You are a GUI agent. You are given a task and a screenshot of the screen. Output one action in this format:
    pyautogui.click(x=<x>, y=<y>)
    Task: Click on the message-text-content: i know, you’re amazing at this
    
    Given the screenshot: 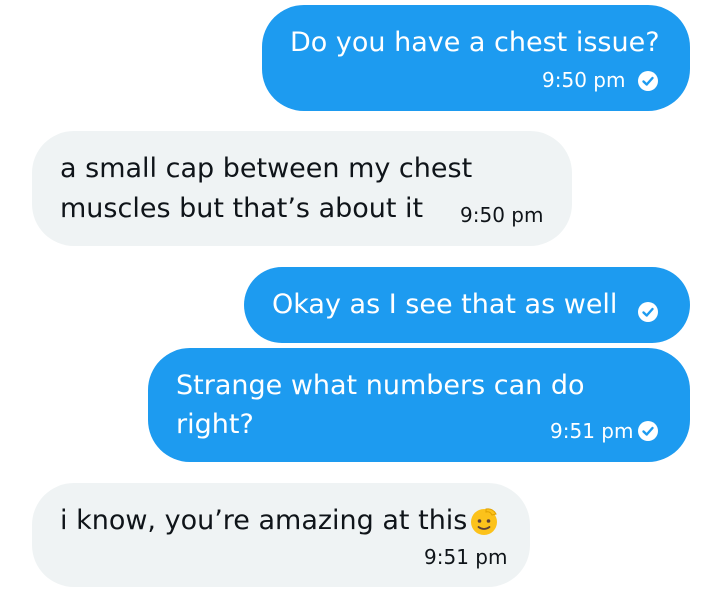 What is the action you would take?
    pyautogui.click(x=264, y=520)
    